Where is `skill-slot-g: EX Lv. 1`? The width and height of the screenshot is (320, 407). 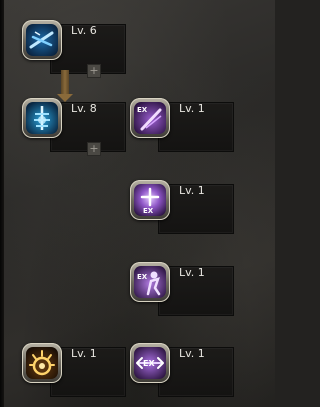
skill-slot-g: EX Lv. 1 is located at coordinates (182, 370).